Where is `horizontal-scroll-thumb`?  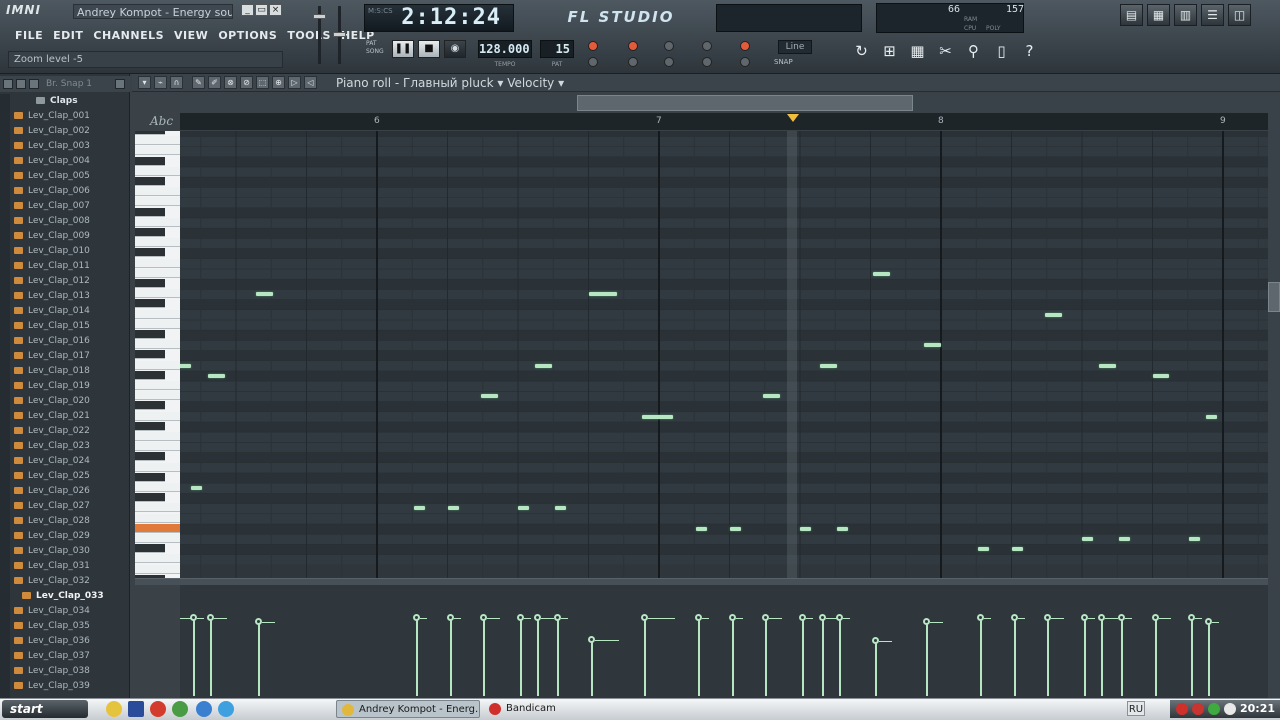 horizontal-scroll-thumb is located at coordinates (745, 103).